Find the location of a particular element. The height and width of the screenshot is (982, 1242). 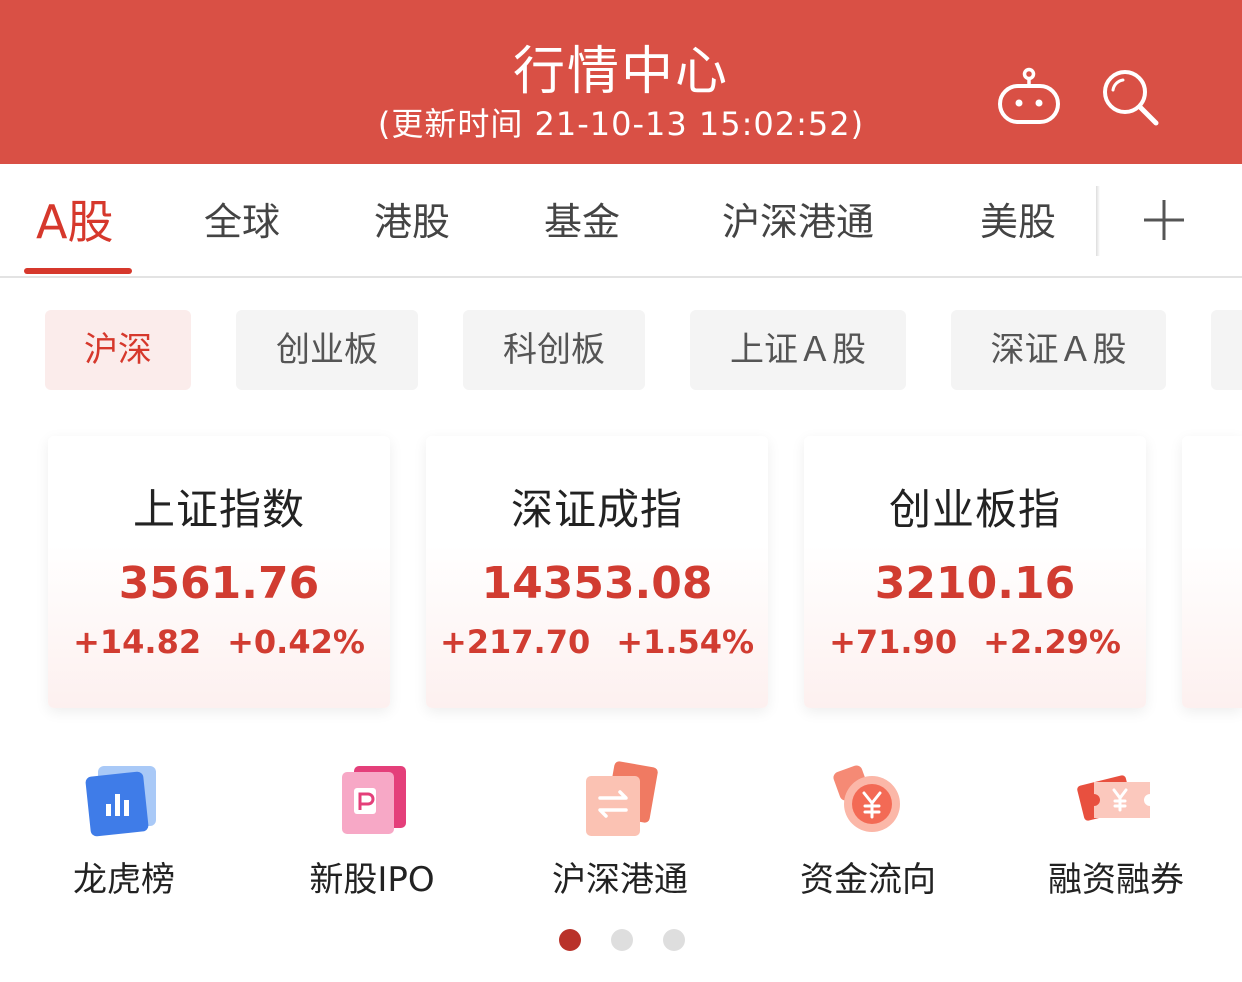

index-card-chinext: 创业板指 3210.16 +71.90 +2.29% is located at coordinates (975, 572).